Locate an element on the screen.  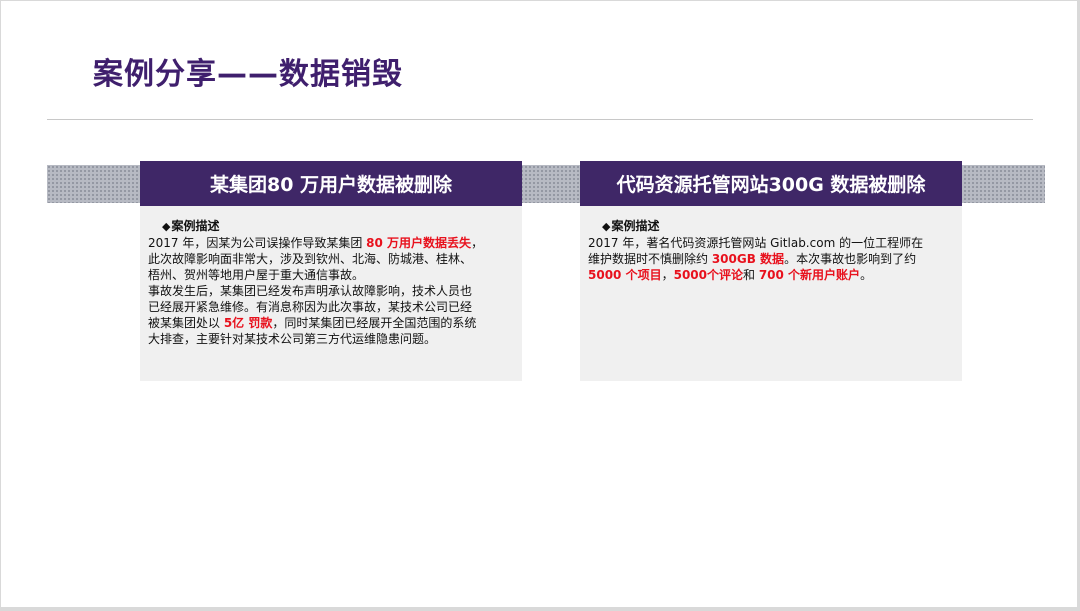
case-card-2-subheading: ◆案例描述 is located at coordinates (631, 226).